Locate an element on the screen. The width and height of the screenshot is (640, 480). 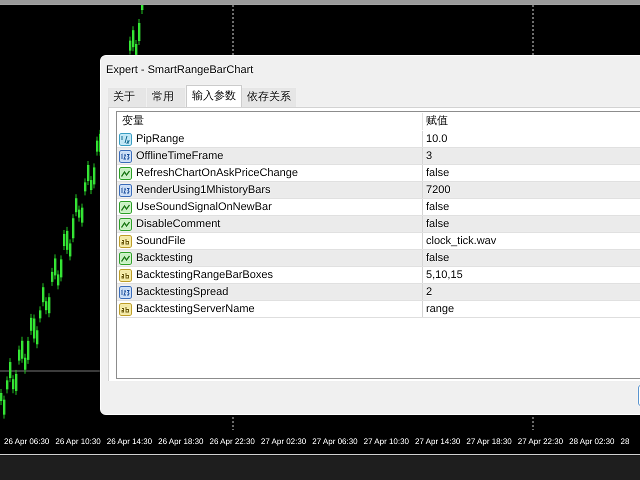
time-axis-label: 27 Apr 18:30 is located at coordinates (489, 442).